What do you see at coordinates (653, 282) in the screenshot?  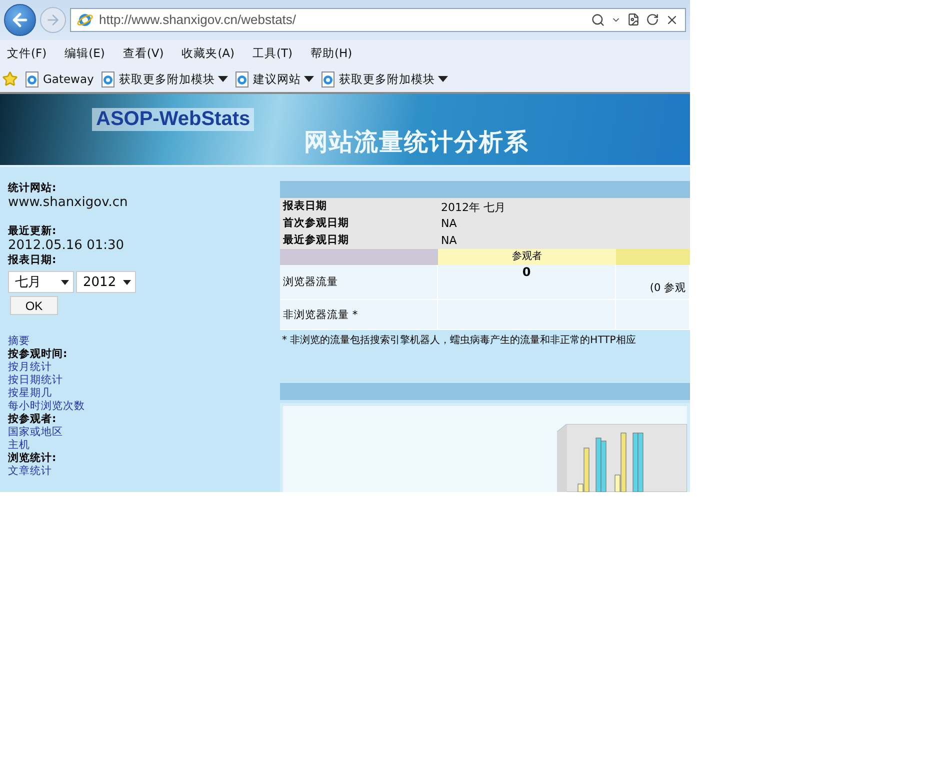 I see `table-cell: (0 参观` at bounding box center [653, 282].